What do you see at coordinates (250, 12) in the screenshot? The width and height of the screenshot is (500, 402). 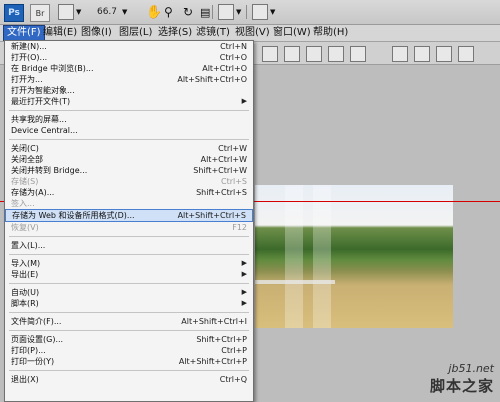 I see `application-bar: Ps Br ▼ 66.7 ▼ ✋ ⚲ ↻ ▤ ▼ ▼` at bounding box center [250, 12].